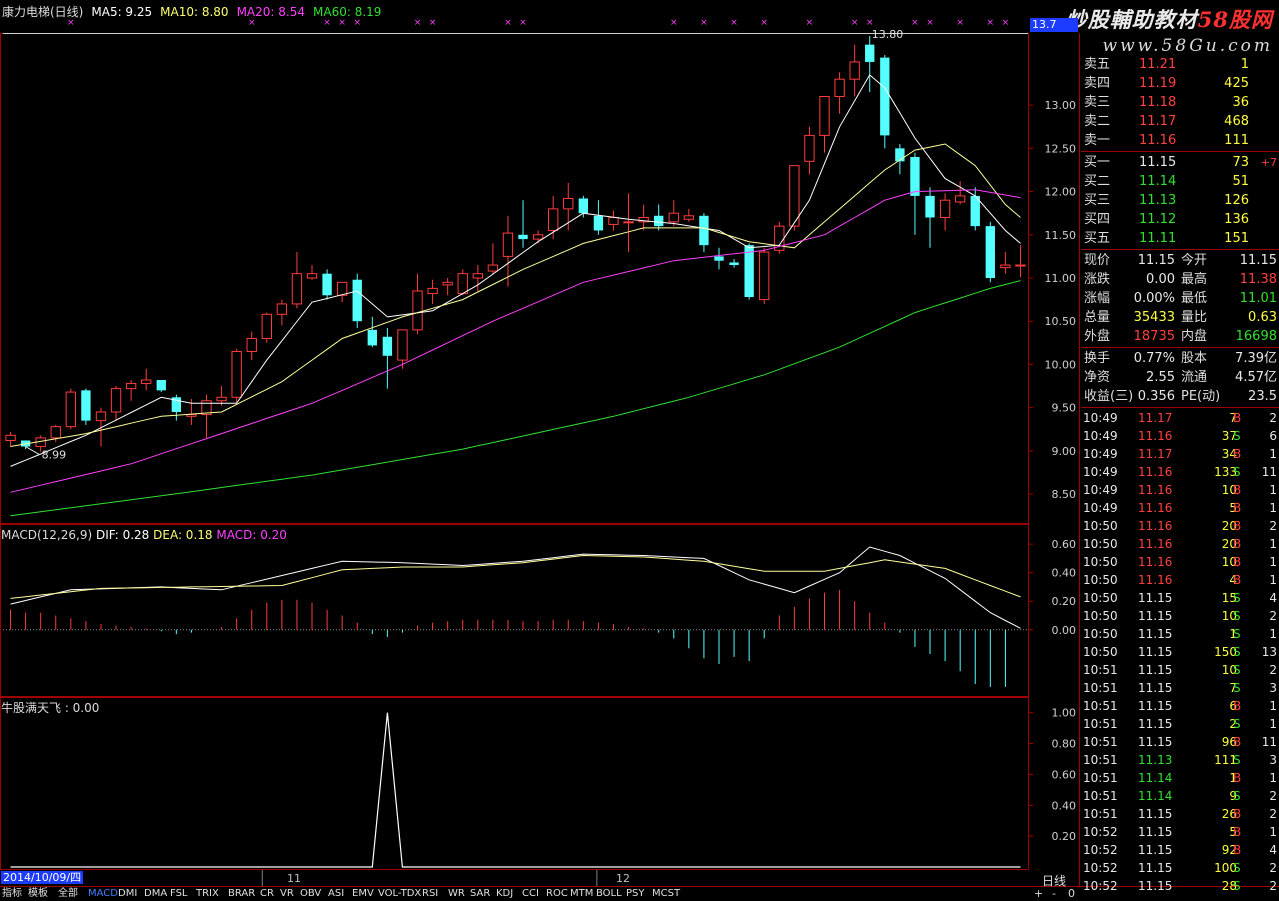  Describe the element at coordinates (1071, 893) in the screenshot. I see `reset-zoom-button: 0` at that location.